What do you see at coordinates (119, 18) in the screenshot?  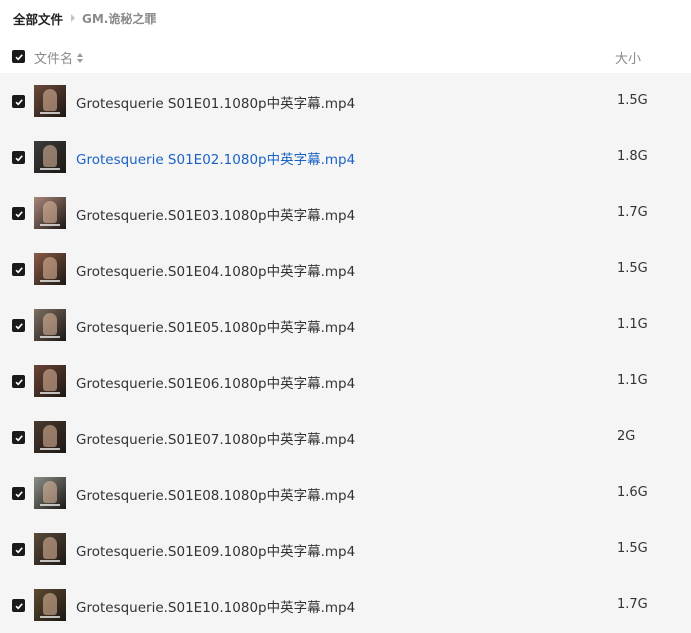 I see `breadcrumb-current-folder: GM.诡秘之罪` at bounding box center [119, 18].